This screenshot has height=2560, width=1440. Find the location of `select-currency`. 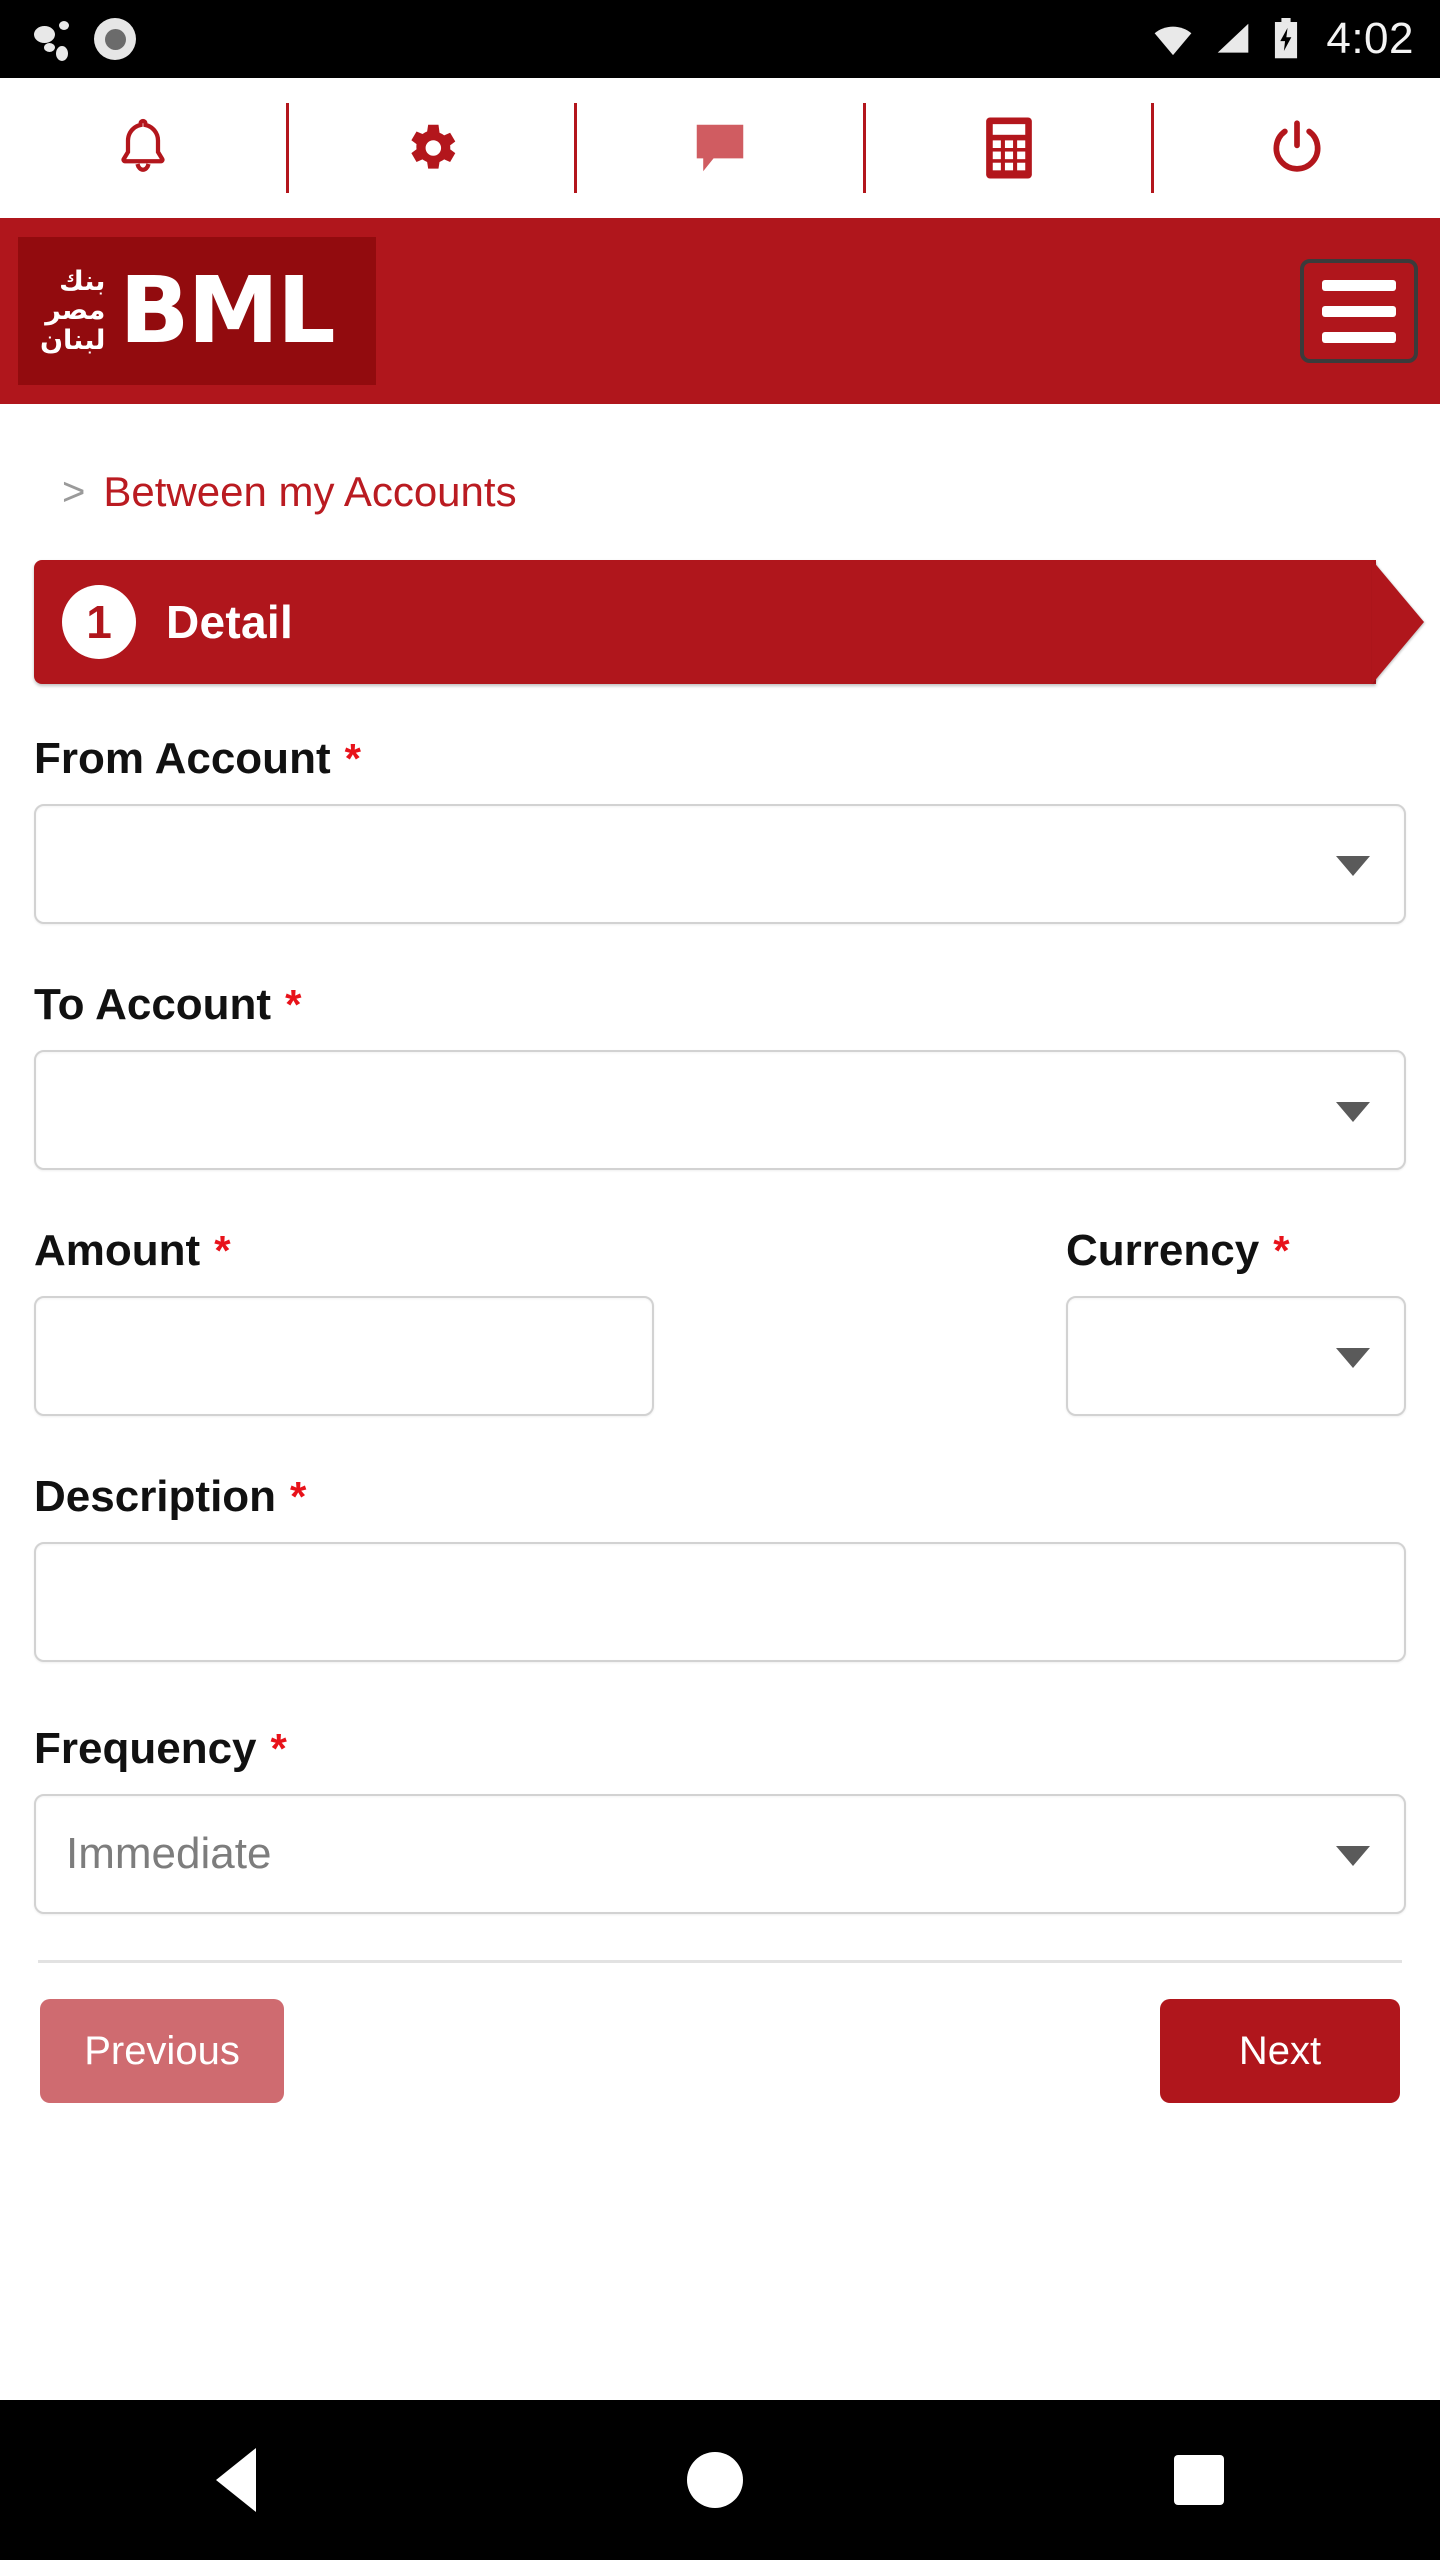

select-currency is located at coordinates (1236, 1356).